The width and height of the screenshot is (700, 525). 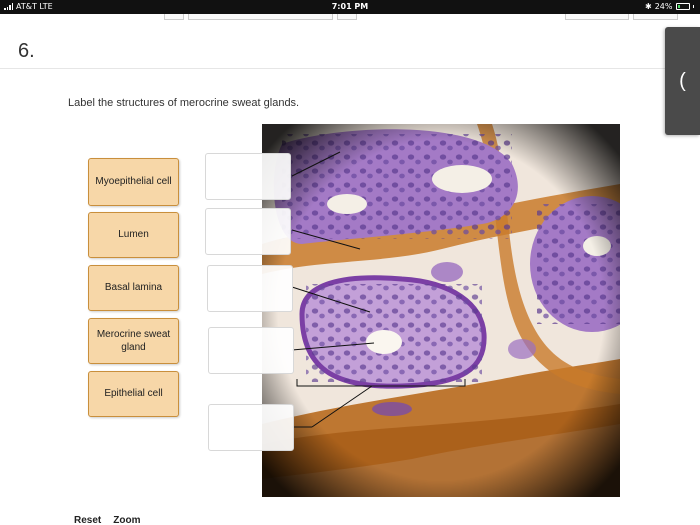 What do you see at coordinates (126, 520) in the screenshot?
I see `zoom-button: Zoom` at bounding box center [126, 520].